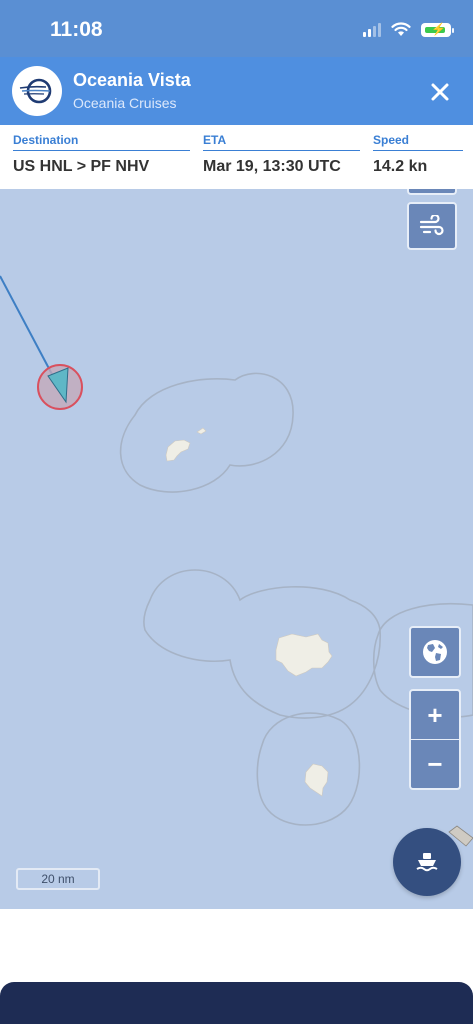 This screenshot has width=473, height=1024. Describe the element at coordinates (236, 945) in the screenshot. I see `bottom-sheet-area` at that location.